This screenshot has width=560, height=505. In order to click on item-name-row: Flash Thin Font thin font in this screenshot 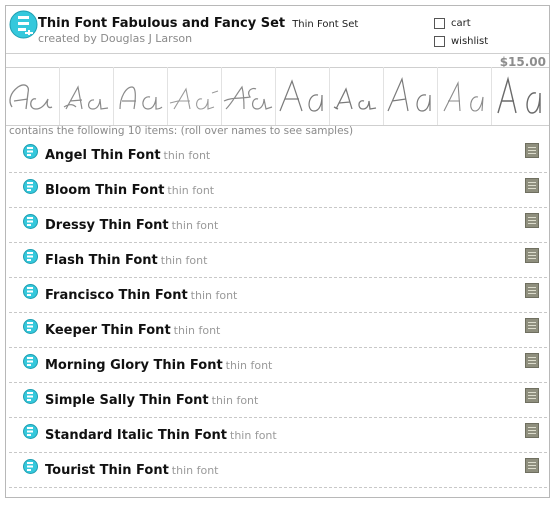, I will do `click(126, 258)`.